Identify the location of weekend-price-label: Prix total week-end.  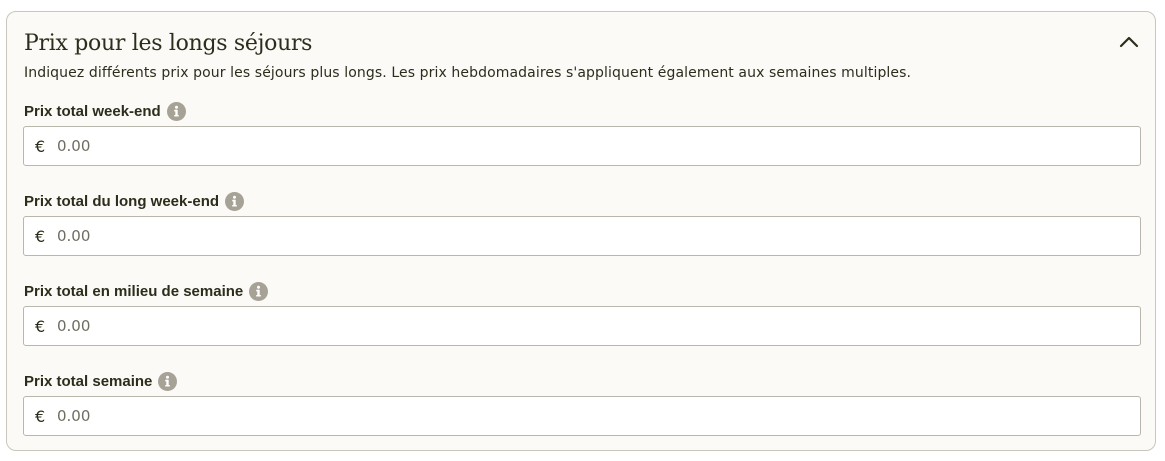
(105, 111).